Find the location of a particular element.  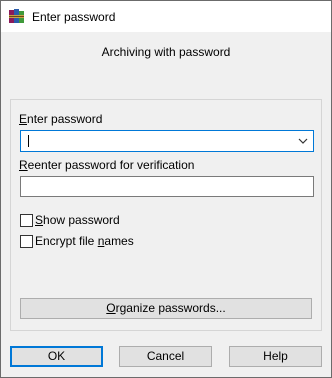

show-password-label-accel: S is located at coordinates (39, 220).